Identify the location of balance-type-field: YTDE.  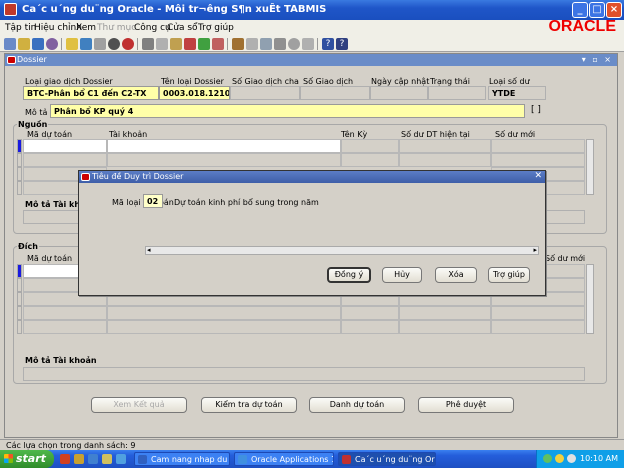
(517, 93).